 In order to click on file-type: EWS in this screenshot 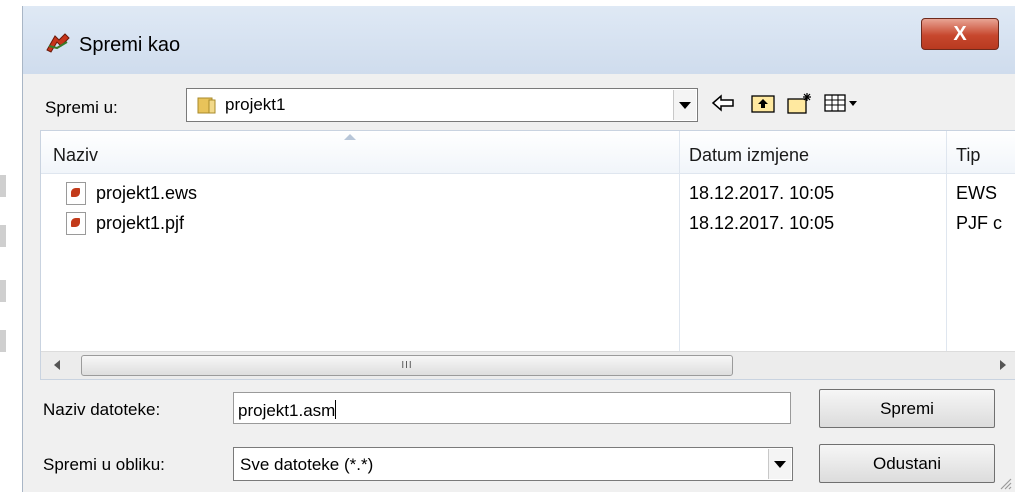, I will do `click(977, 193)`.